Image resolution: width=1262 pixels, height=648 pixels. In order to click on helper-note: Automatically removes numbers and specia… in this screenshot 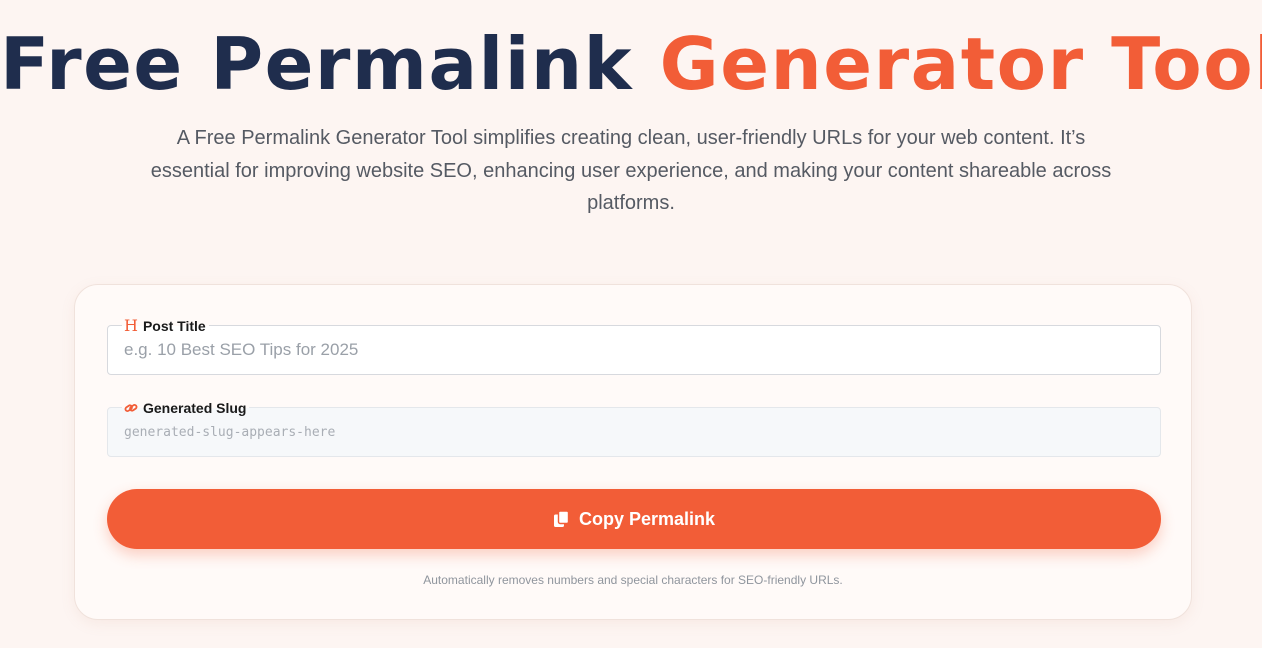, I will do `click(633, 580)`.